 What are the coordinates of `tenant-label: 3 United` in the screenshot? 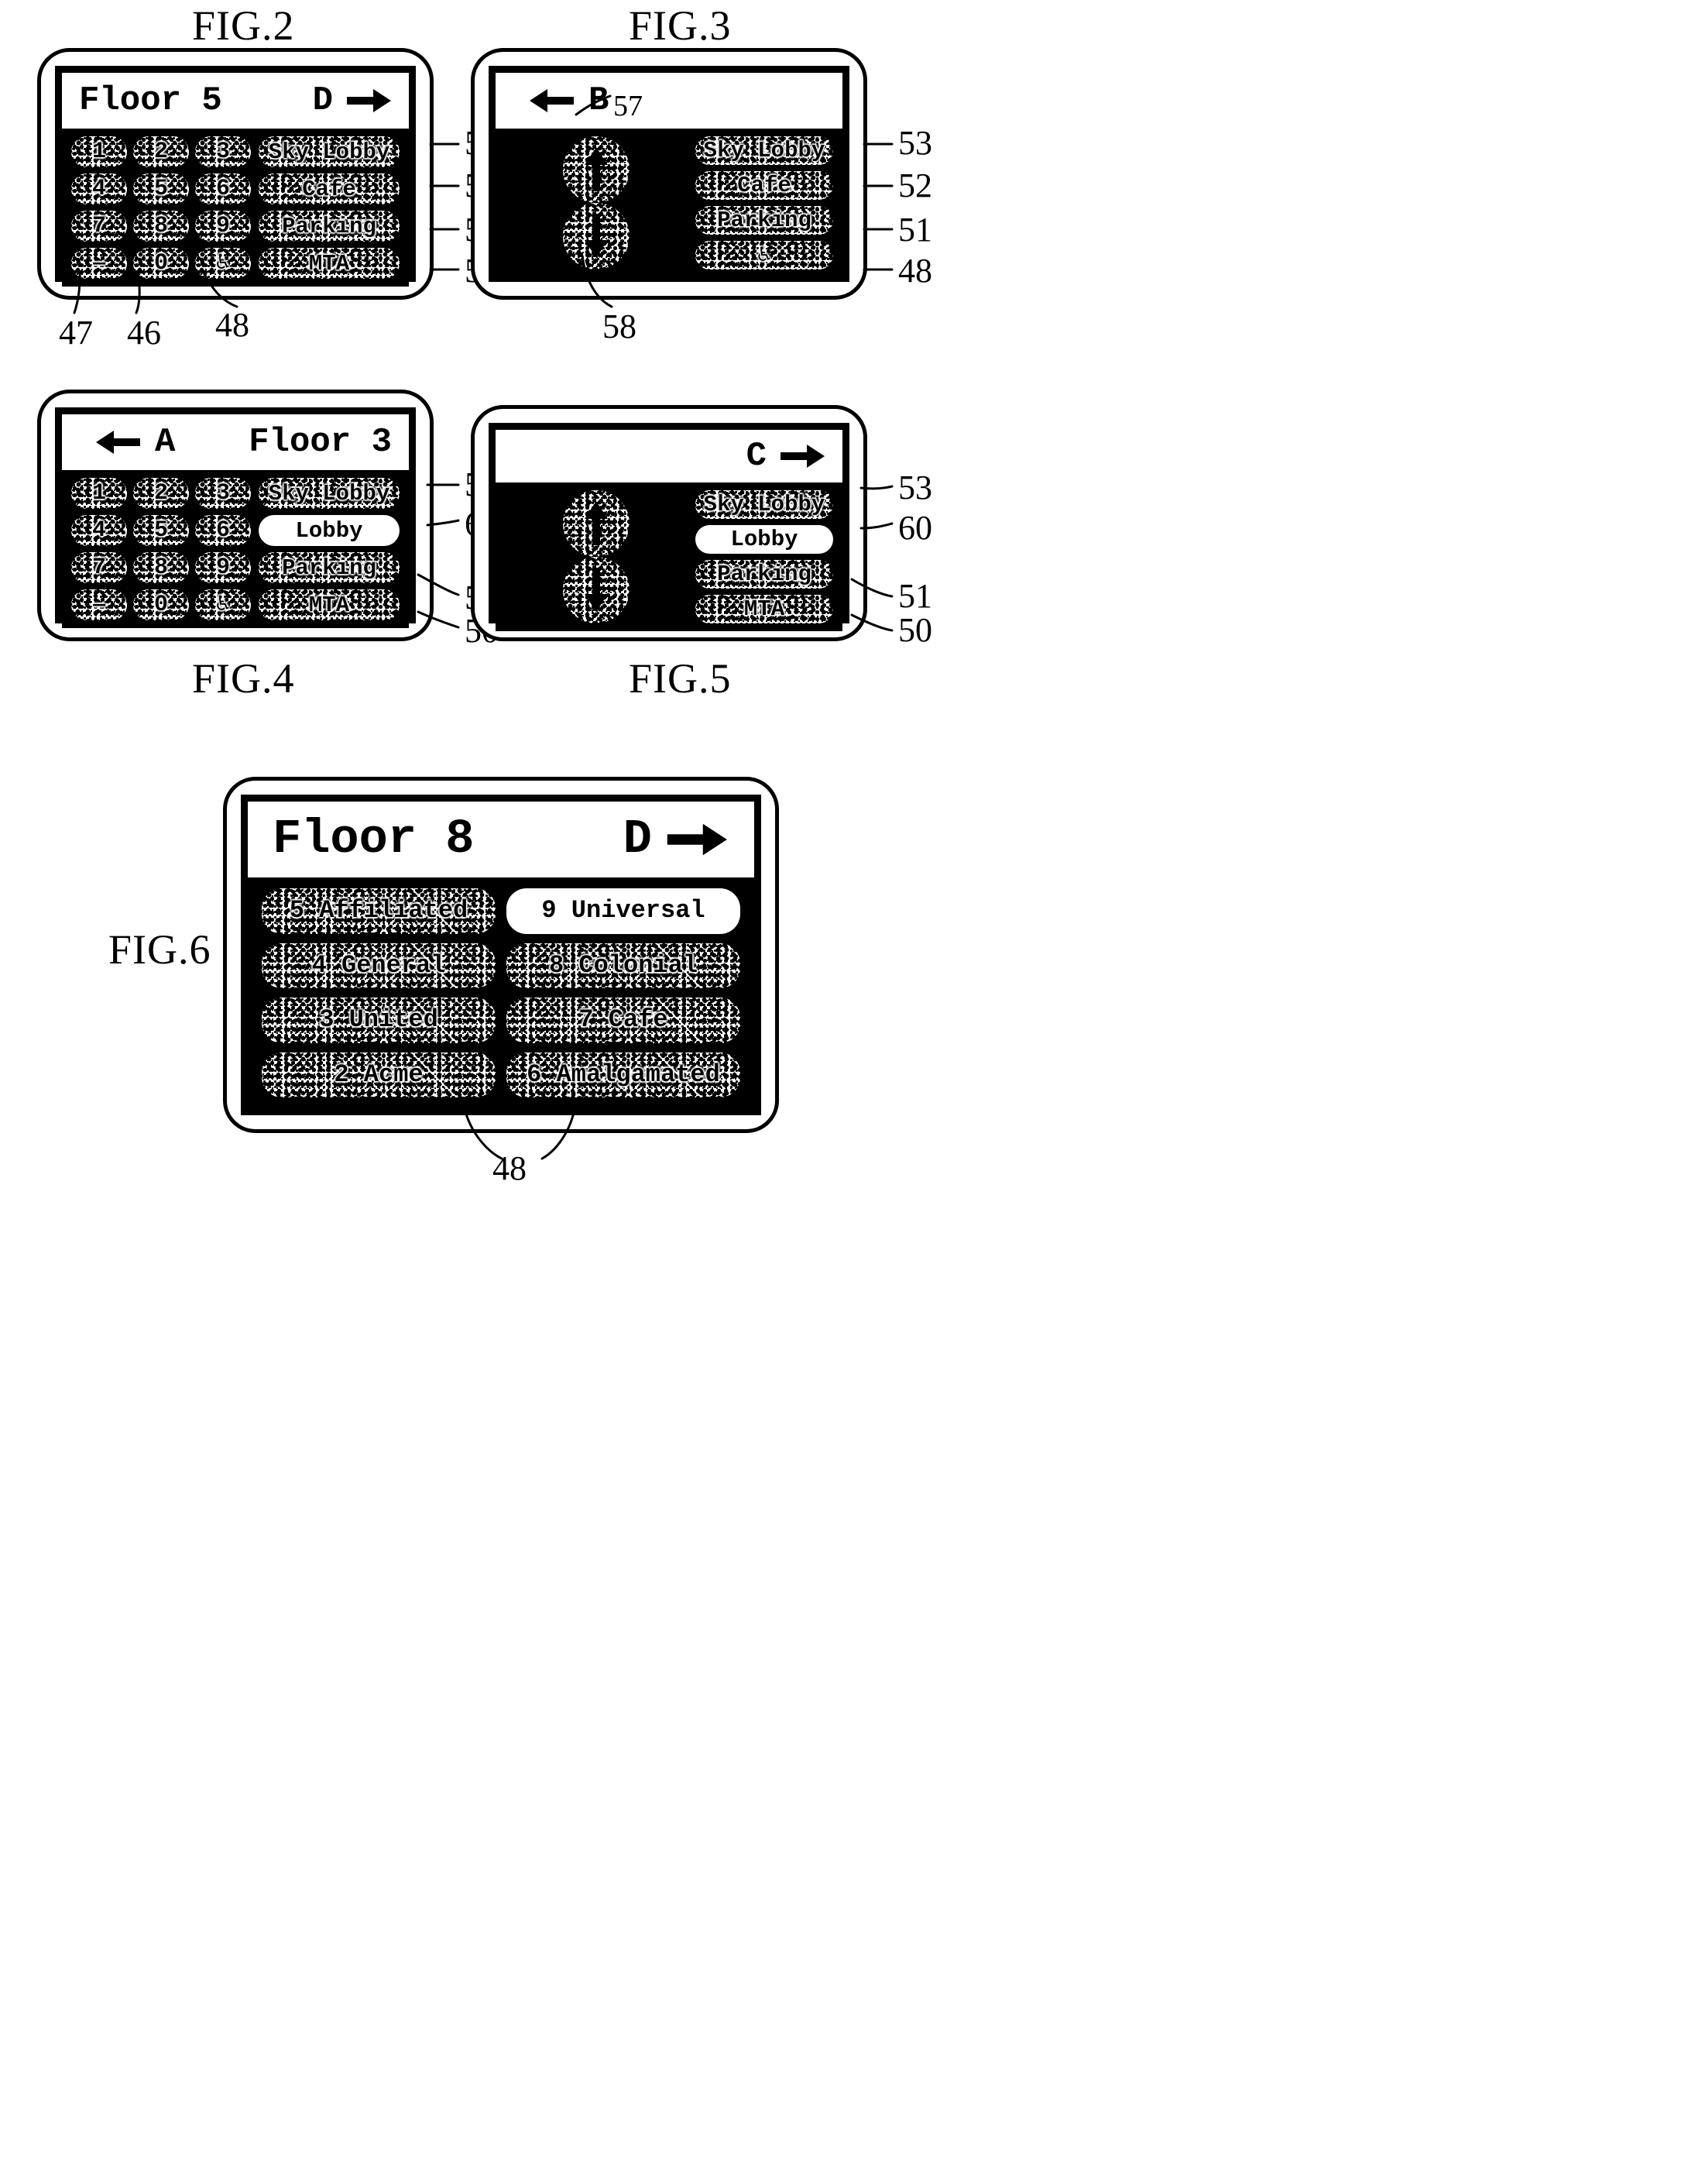 It's located at (379, 1020).